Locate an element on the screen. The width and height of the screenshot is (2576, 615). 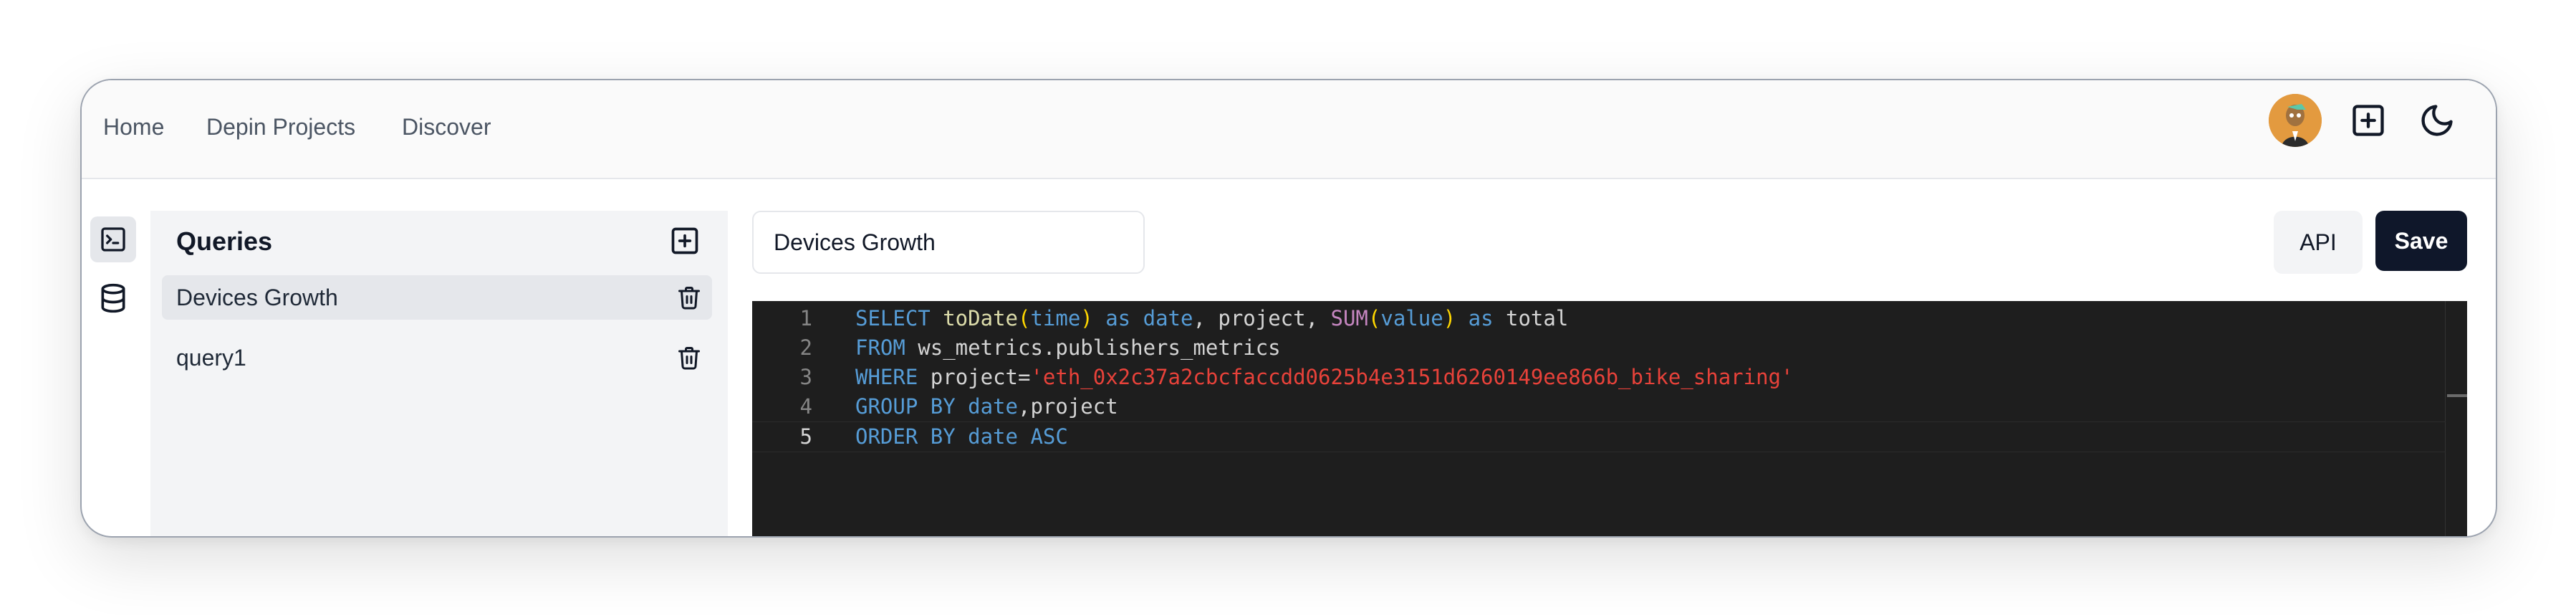
code-text: GROUP BY date,project is located at coordinates (986, 406).